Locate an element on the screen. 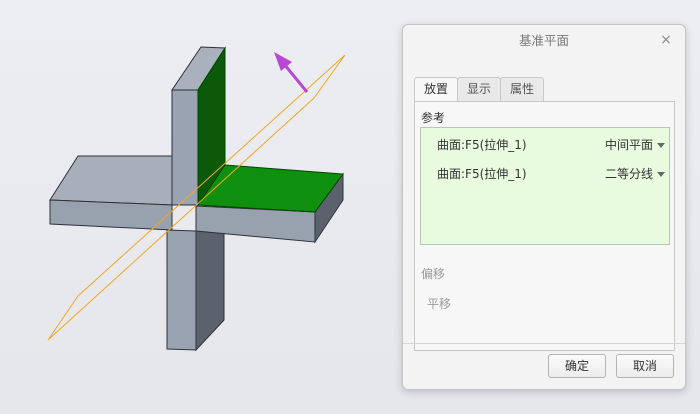 The height and width of the screenshot is (414, 700). constraint-type-value: 中间平面 is located at coordinates (628, 145).